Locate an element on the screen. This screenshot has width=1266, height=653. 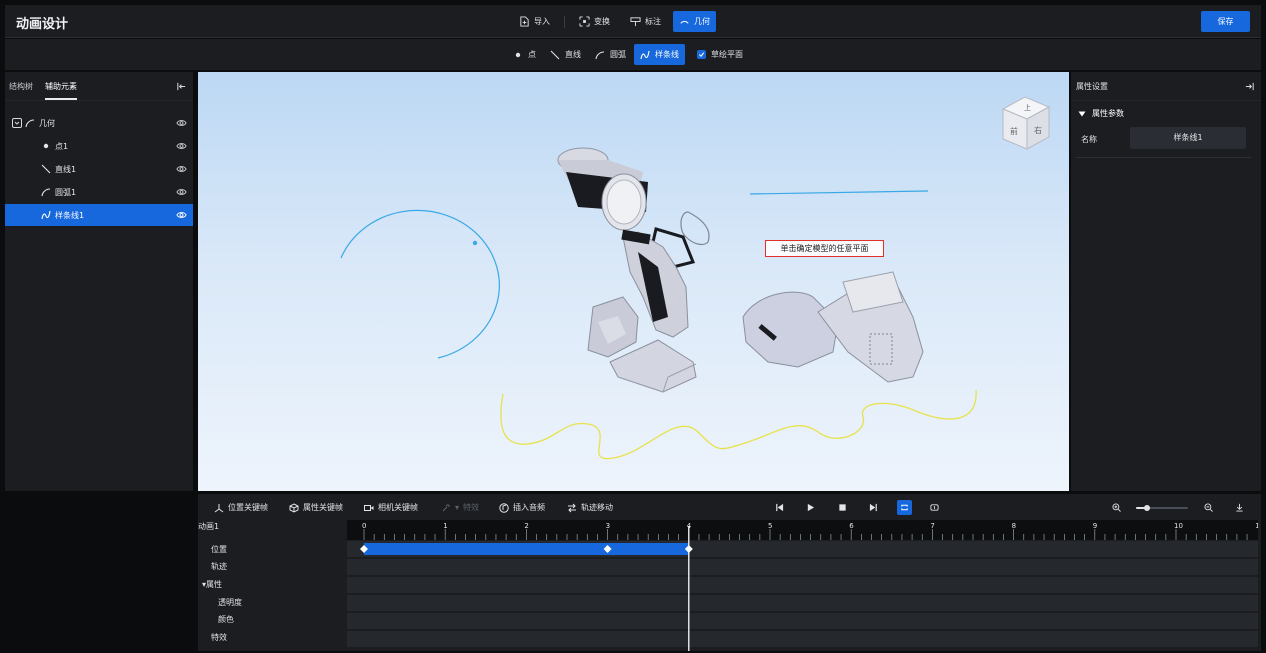
timeline-tracks is located at coordinates (802, 595).